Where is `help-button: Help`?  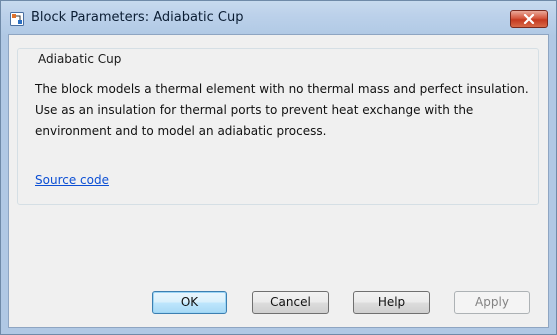
help-button: Help is located at coordinates (391, 302).